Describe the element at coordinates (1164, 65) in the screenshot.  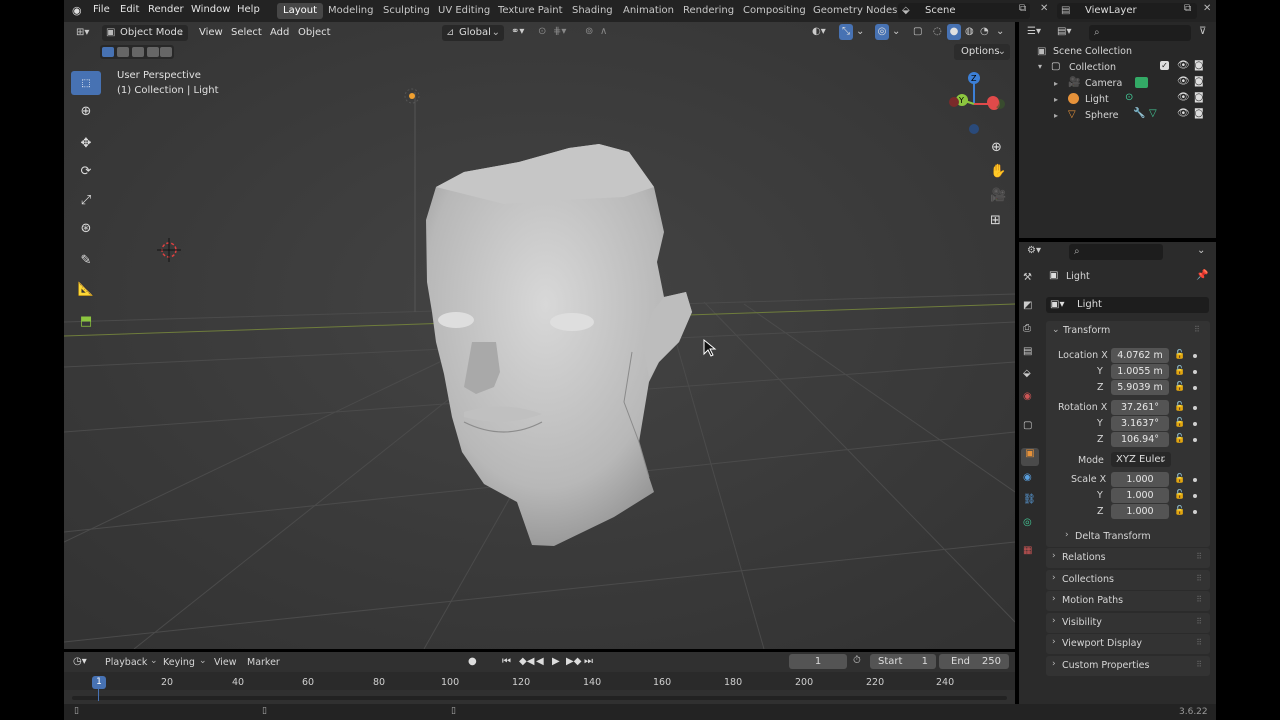
I see `collection-checkbox: ✓` at that location.